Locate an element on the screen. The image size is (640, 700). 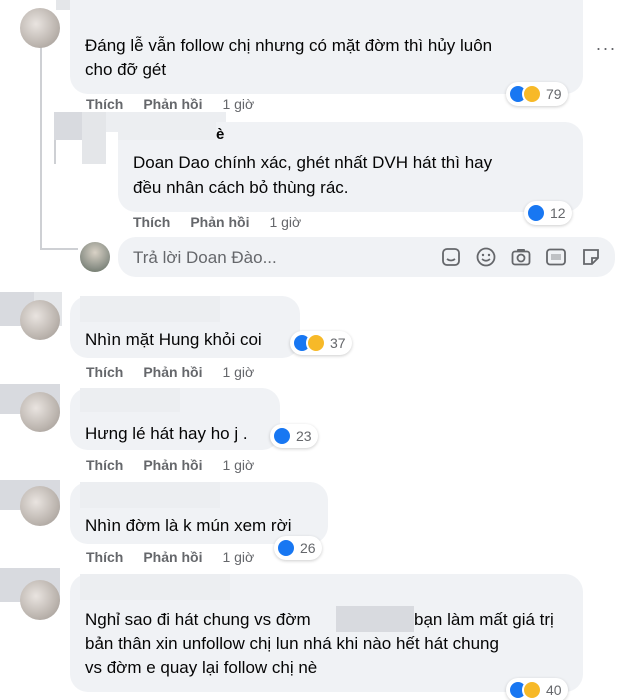
author-name-fragment: è is located at coordinates (220, 134).